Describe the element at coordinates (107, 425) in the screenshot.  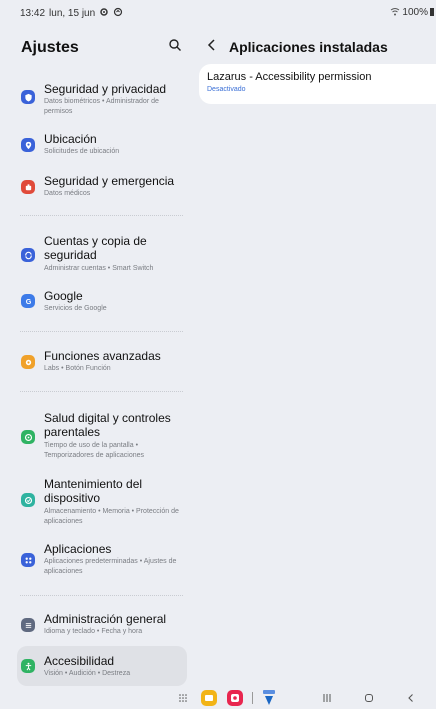
I see `settings-item-title: Salud digital y controles parentales` at that location.